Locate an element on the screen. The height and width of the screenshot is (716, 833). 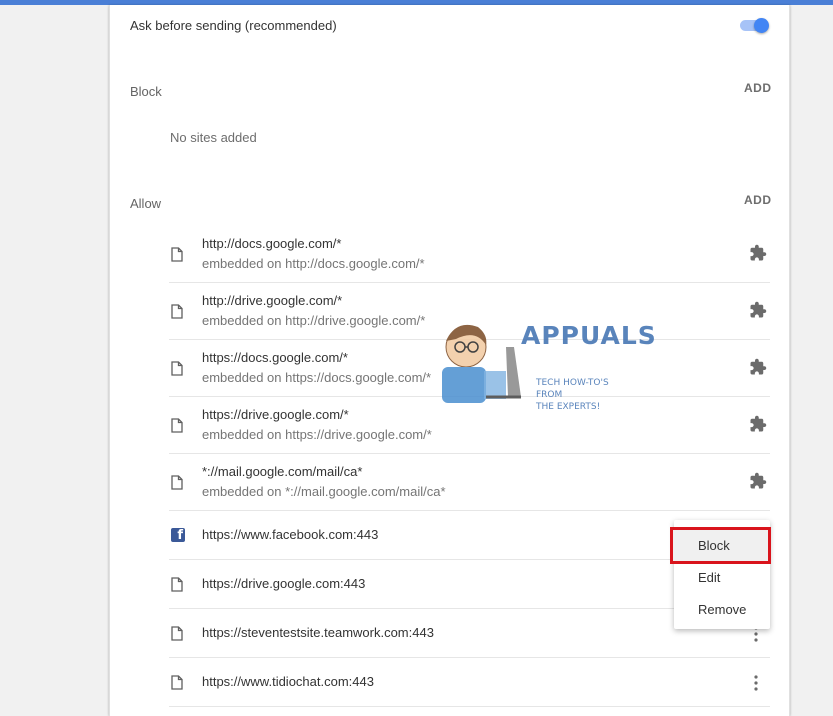
site-url: https://docs.google.com/* is located at coordinates (275, 357).